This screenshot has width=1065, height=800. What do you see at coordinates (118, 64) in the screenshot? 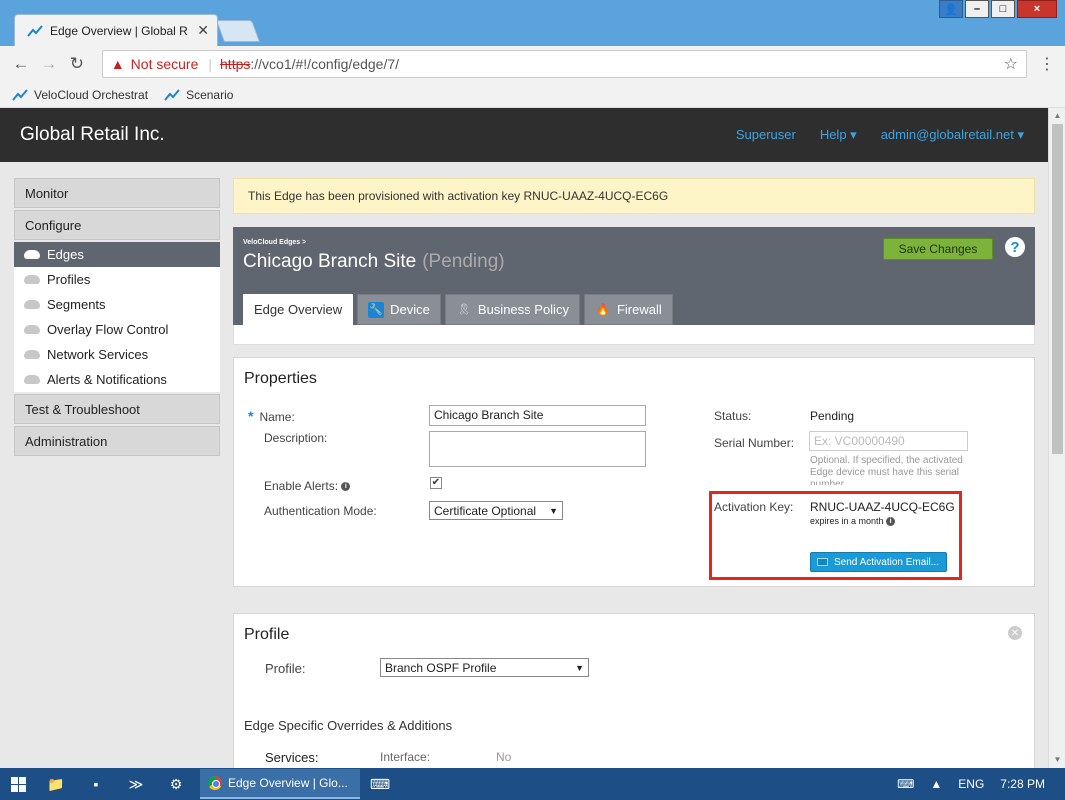
I see `warning-icon: ▲` at bounding box center [118, 64].